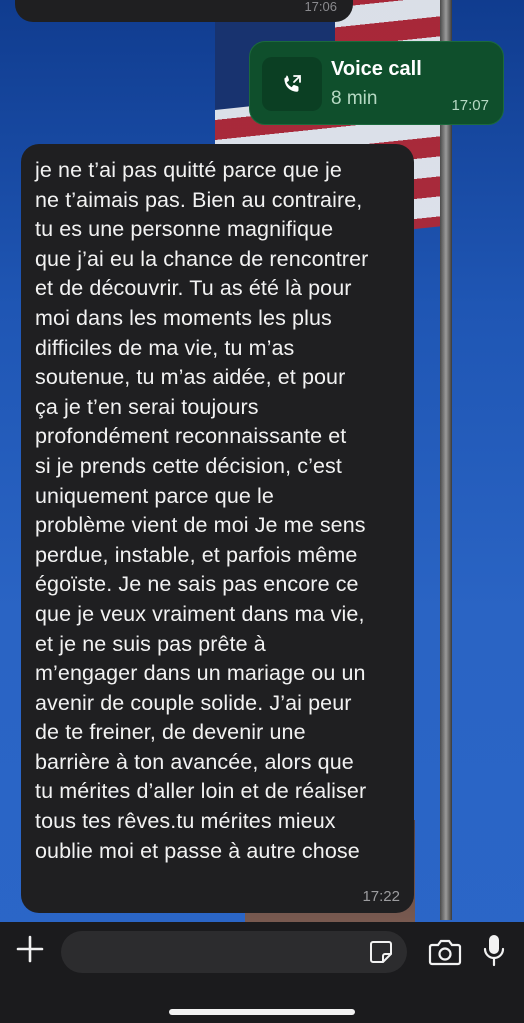 The image size is (524, 1023). I want to click on message-line: m’engager dans un mariage ou un, so click(200, 673).